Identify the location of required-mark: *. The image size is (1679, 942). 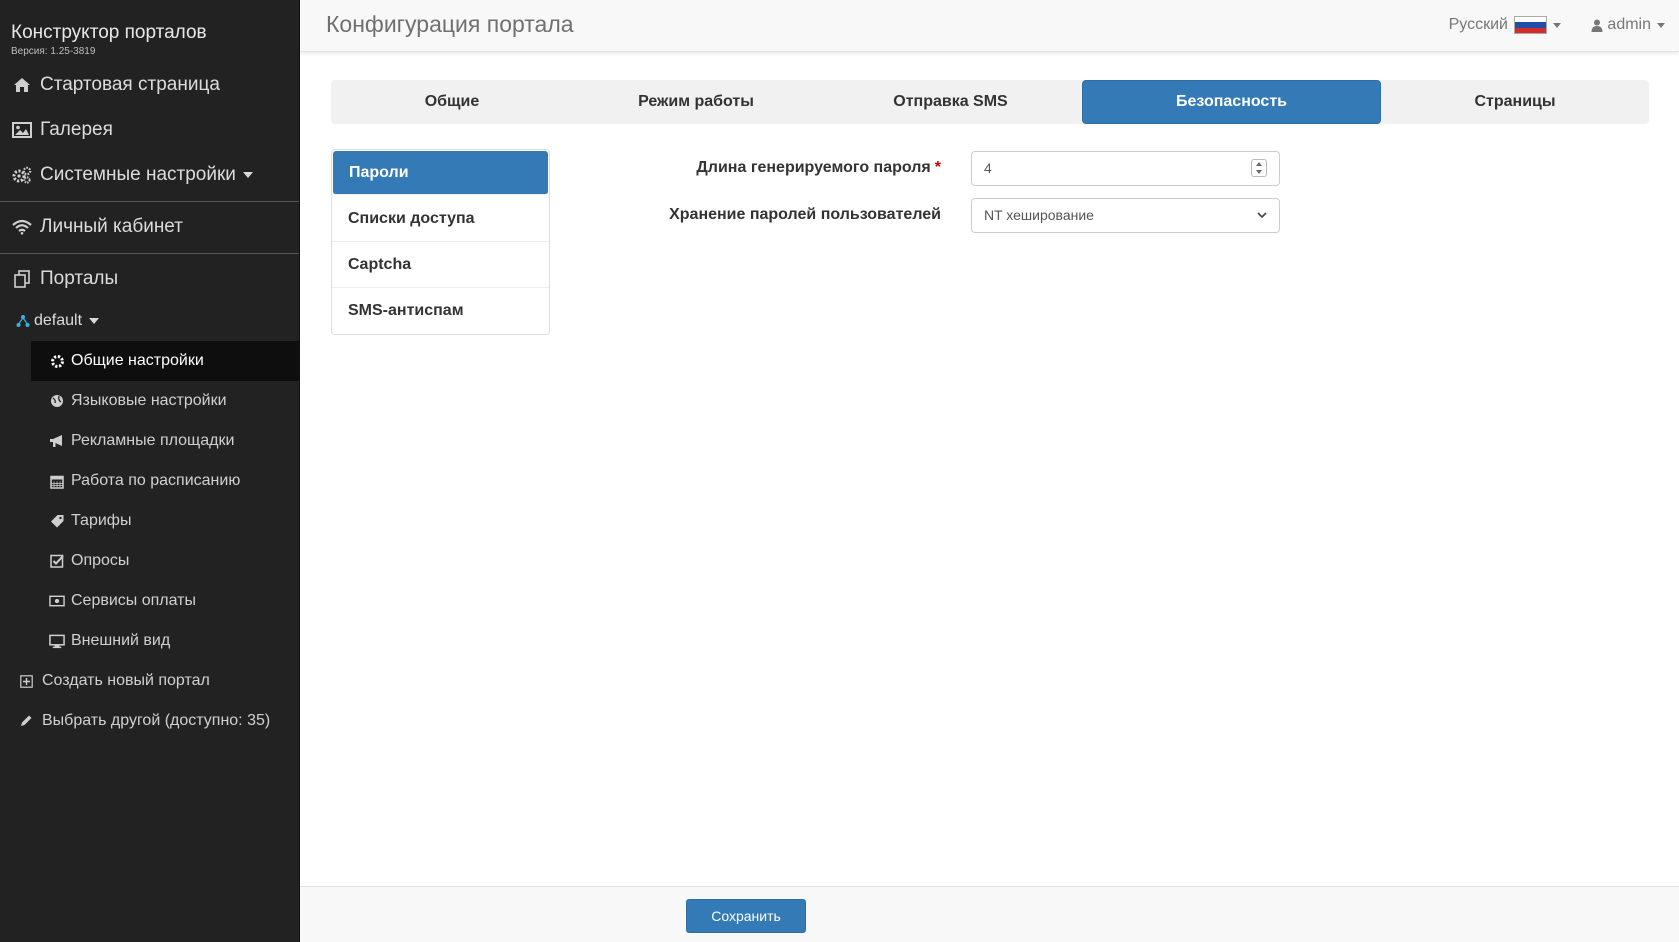
(937, 167).